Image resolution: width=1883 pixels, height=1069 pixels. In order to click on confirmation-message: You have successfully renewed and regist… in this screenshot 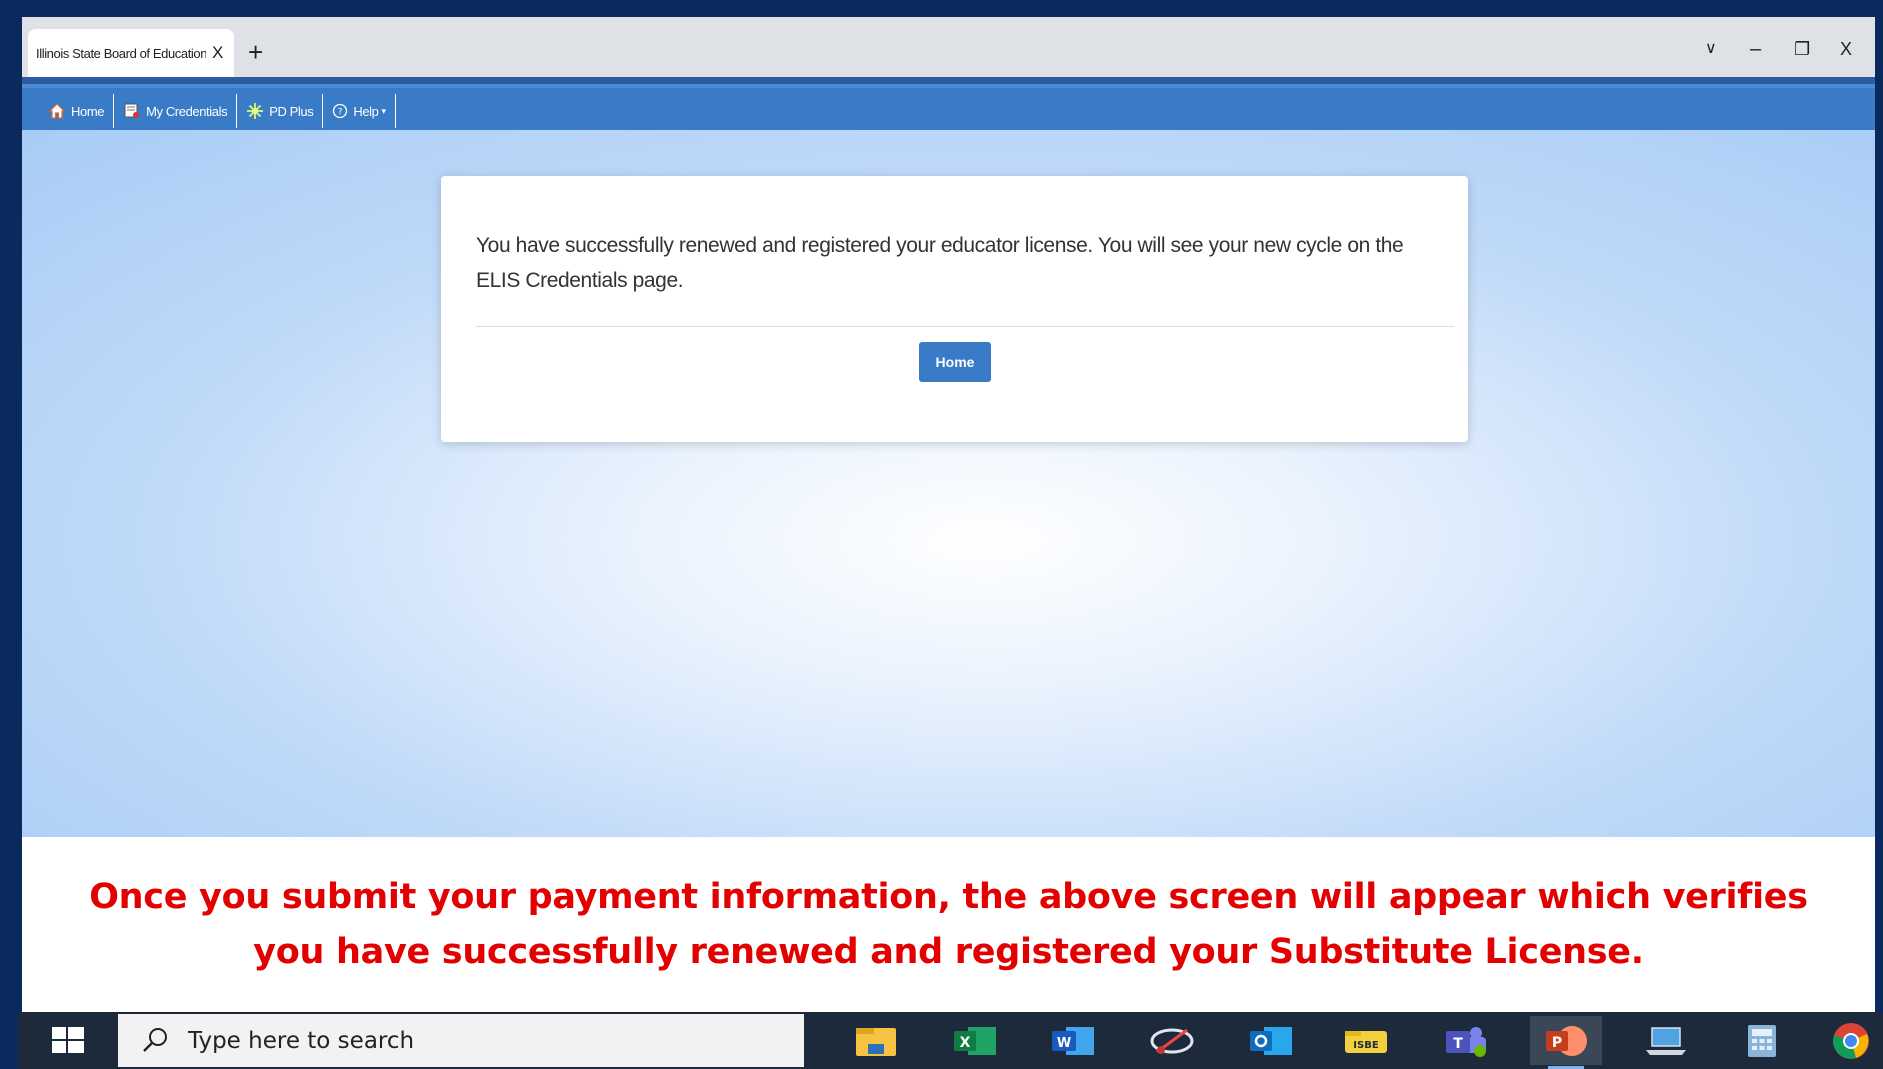, I will do `click(940, 263)`.